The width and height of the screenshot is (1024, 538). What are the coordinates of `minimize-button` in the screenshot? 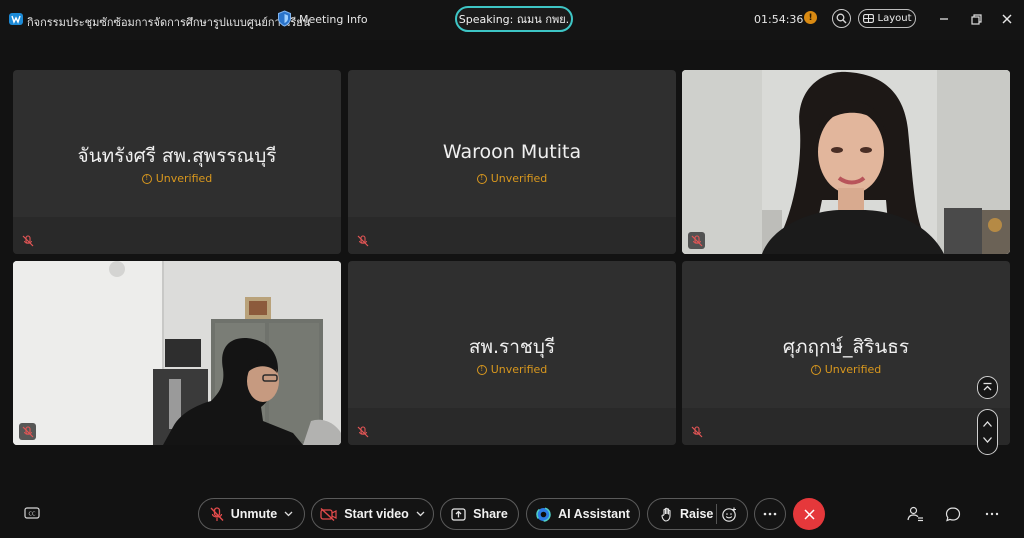 It's located at (944, 19).